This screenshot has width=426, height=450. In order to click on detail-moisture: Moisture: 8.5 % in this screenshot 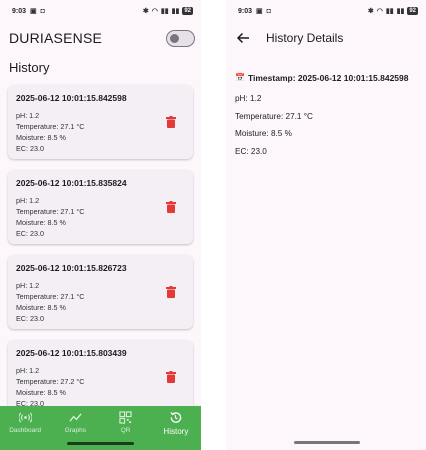, I will do `click(263, 133)`.